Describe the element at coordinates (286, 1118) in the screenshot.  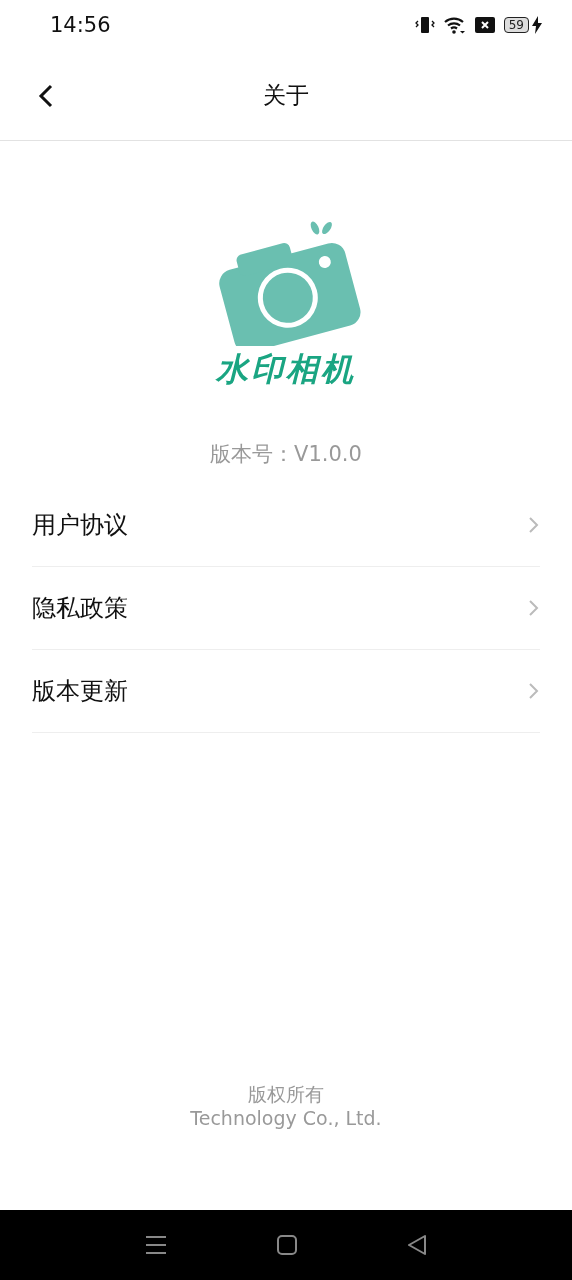
I see `company-text: Technology Co., Ltd.` at that location.